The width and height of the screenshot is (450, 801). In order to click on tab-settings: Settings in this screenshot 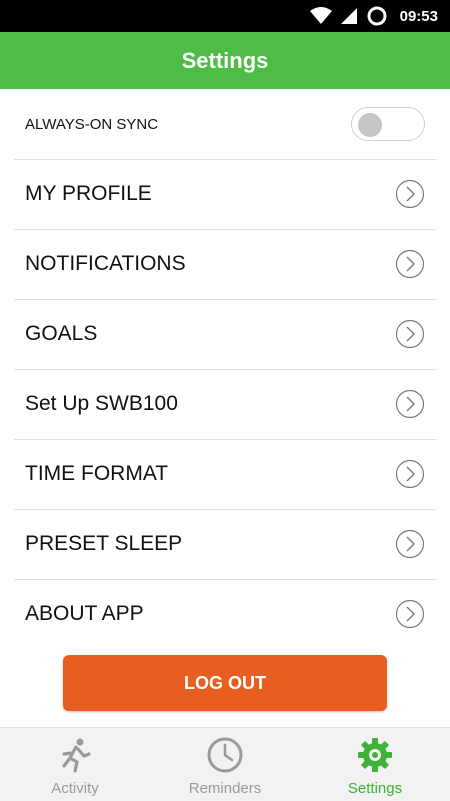, I will do `click(375, 764)`.